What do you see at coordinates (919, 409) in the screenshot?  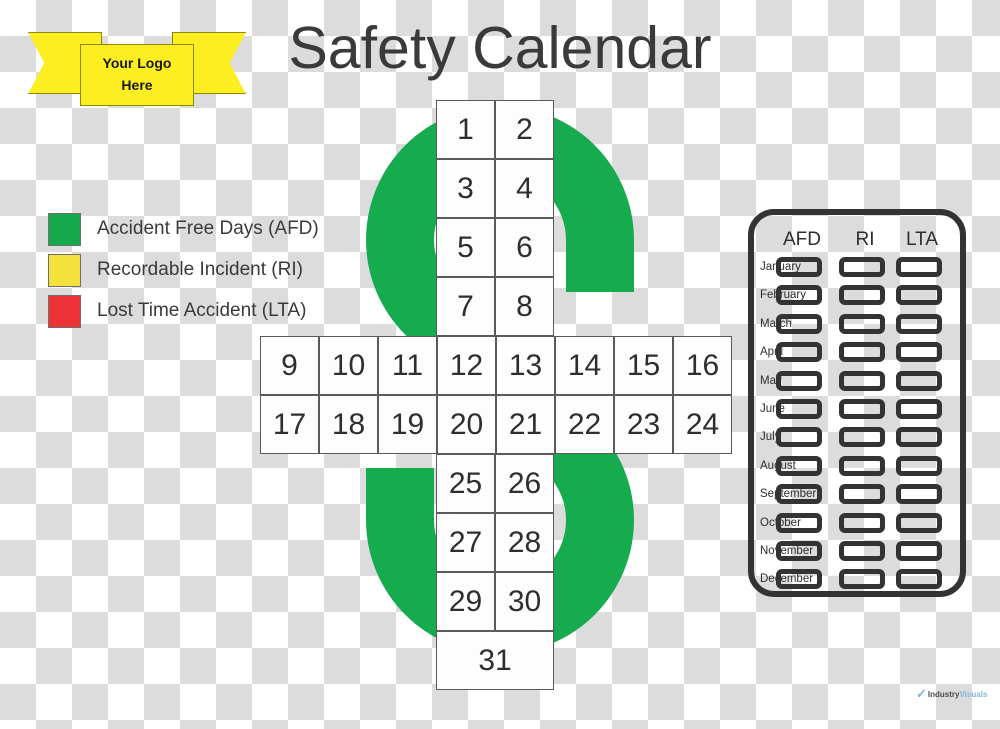 I see `month-checkbox-june-lta` at bounding box center [919, 409].